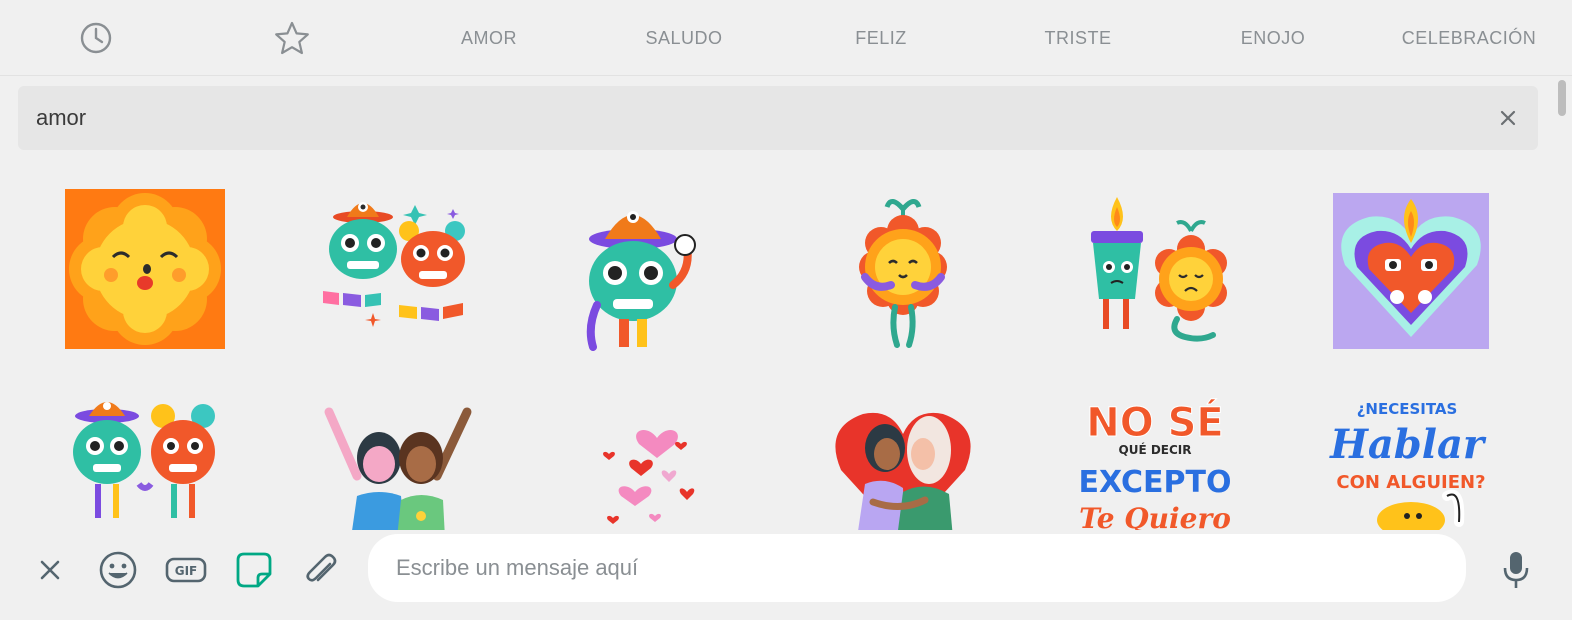 This screenshot has height=620, width=1572. I want to click on tab-feliz: FELIZ, so click(881, 38).